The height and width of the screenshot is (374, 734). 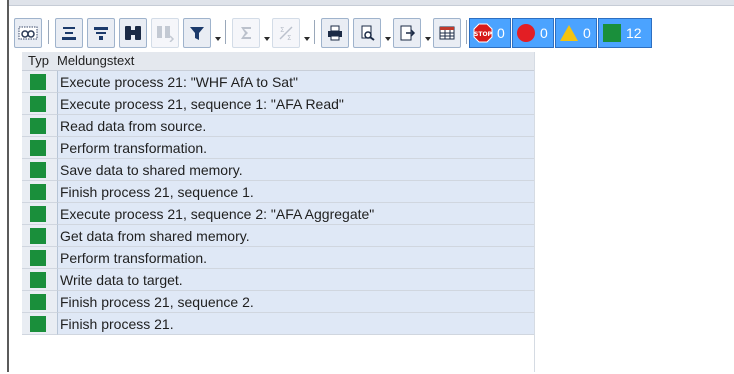 What do you see at coordinates (4, 186) in the screenshot?
I see `left-frame` at bounding box center [4, 186].